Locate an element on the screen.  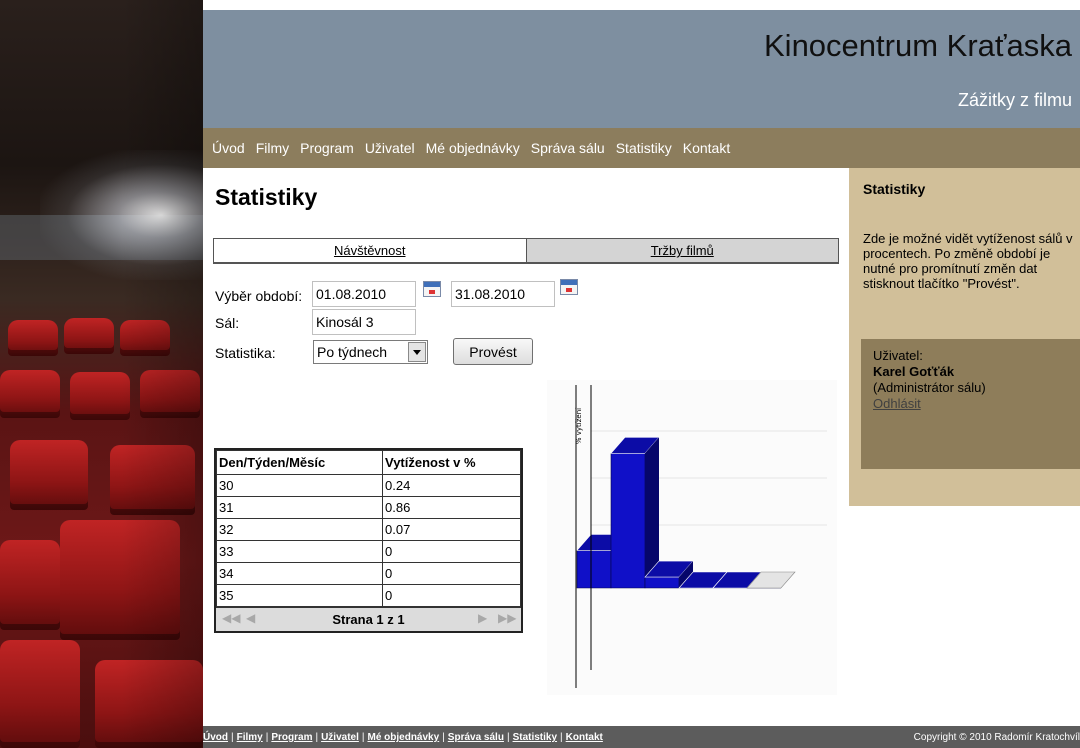
nav-item-sprava-salu: Správa sálu is located at coordinates (568, 148).